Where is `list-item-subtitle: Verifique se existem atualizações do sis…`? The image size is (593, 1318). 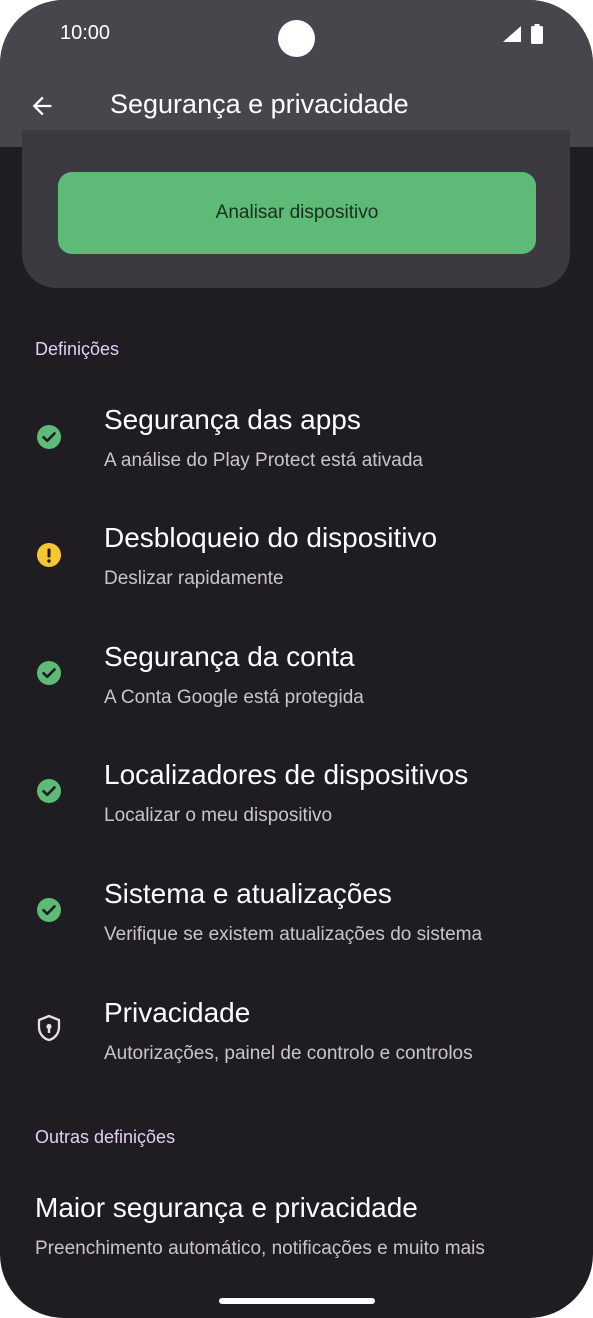 list-item-subtitle: Verifique se existem atualizações do sis… is located at coordinates (293, 934).